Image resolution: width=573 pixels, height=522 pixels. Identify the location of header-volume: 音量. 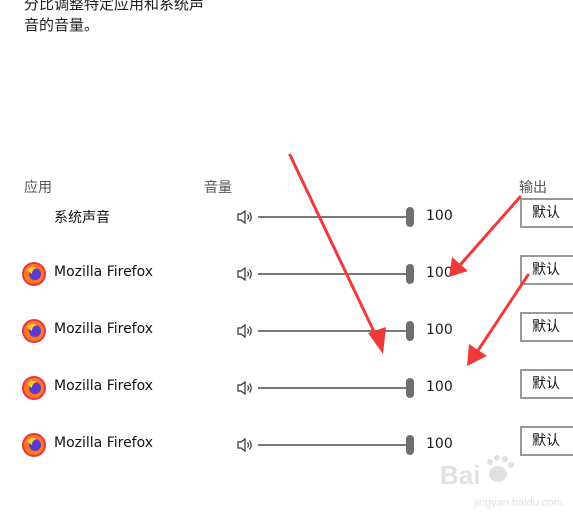
(218, 188).